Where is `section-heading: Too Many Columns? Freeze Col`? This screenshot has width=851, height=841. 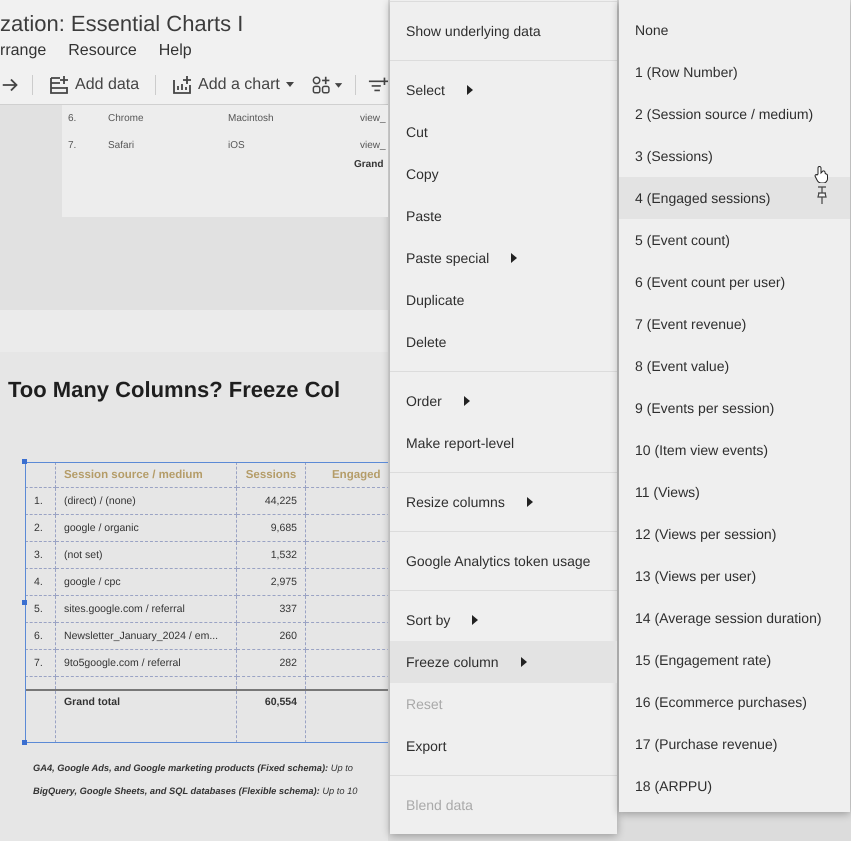 section-heading: Too Many Columns? Freeze Col is located at coordinates (175, 390).